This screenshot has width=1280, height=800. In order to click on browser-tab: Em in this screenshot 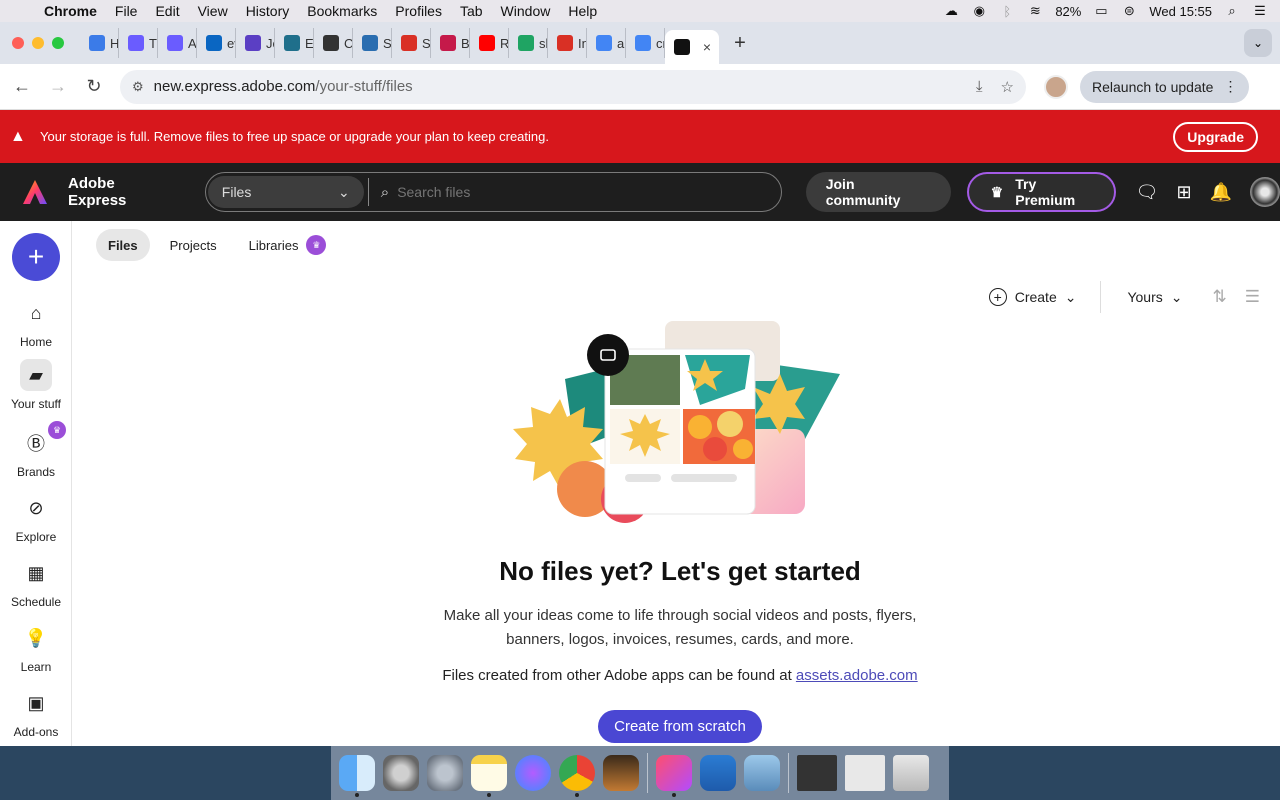, I will do `click(294, 43)`.